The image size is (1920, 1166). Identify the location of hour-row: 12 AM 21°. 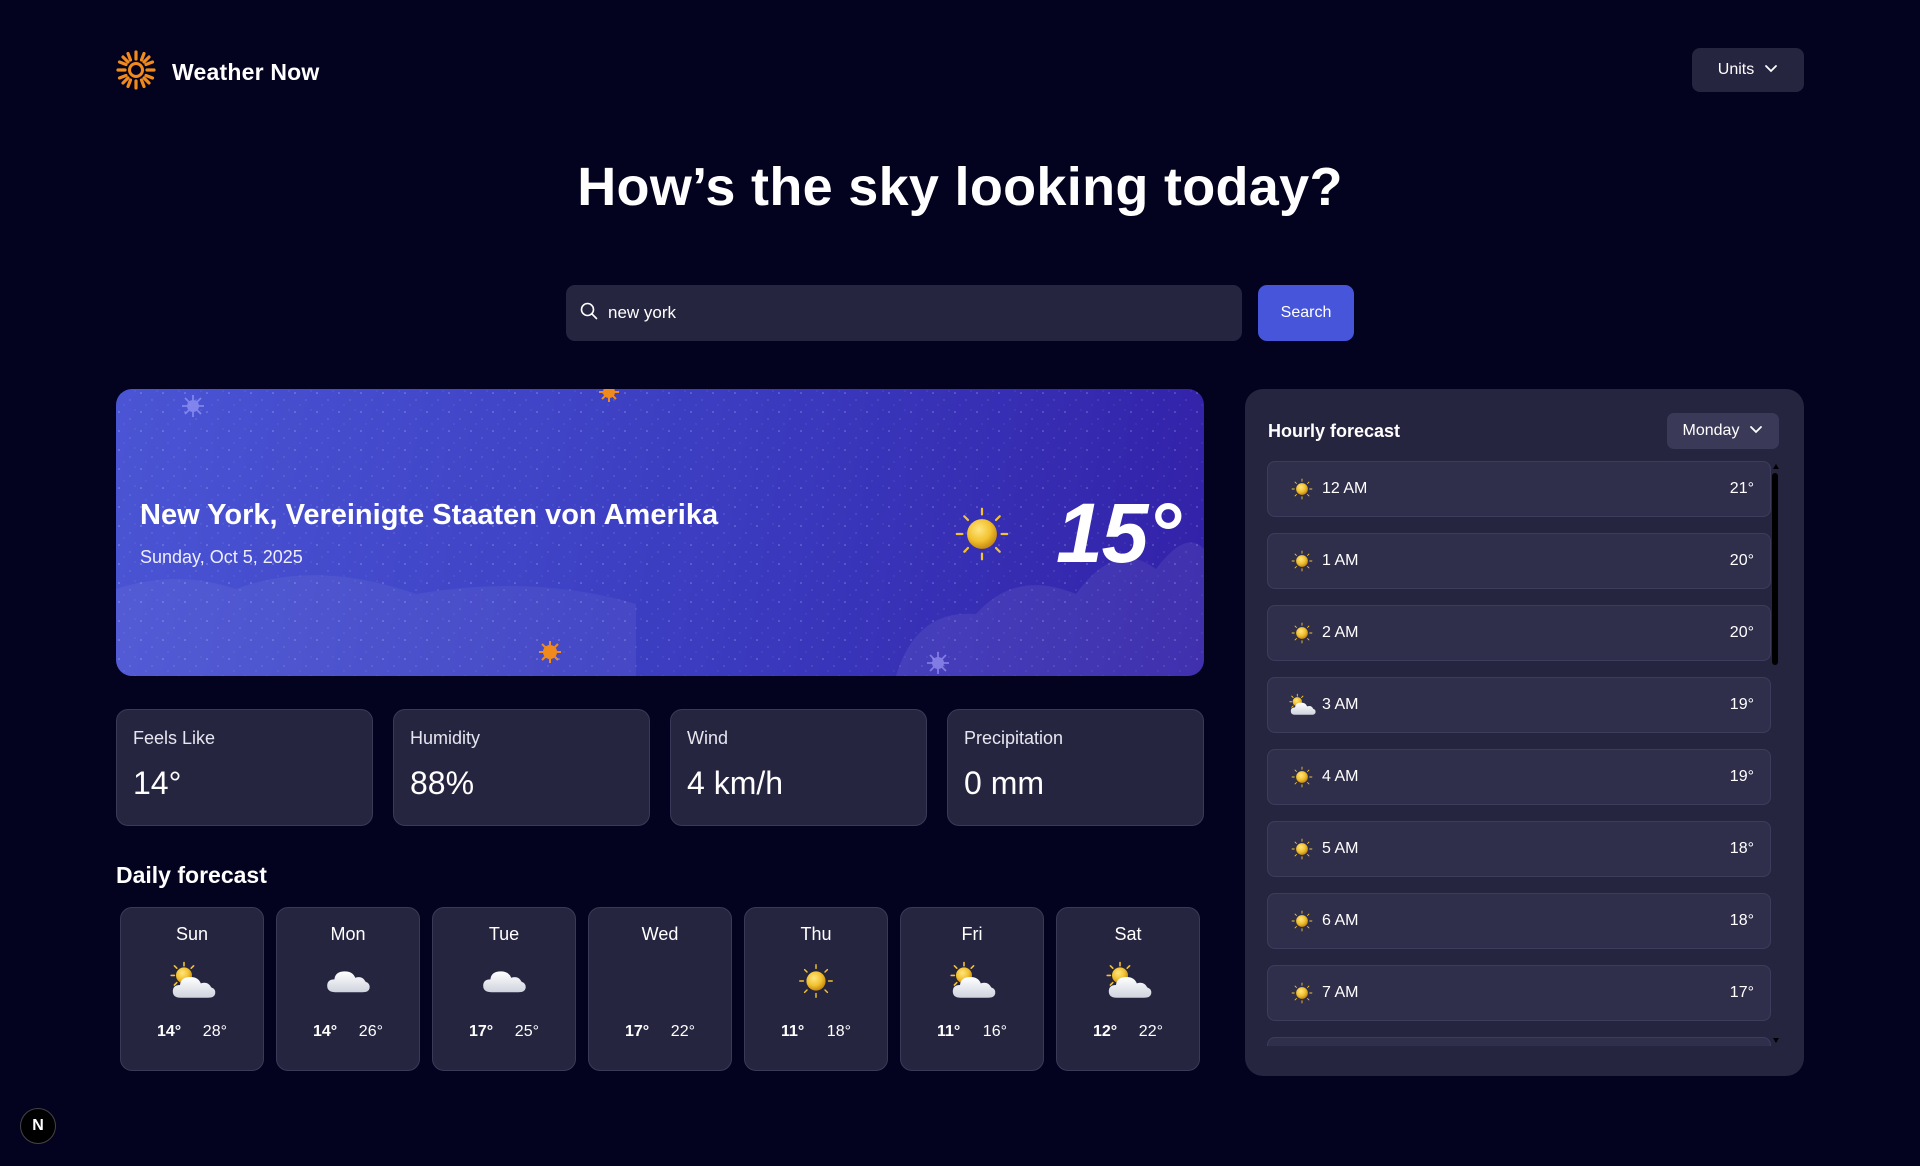
(1519, 489).